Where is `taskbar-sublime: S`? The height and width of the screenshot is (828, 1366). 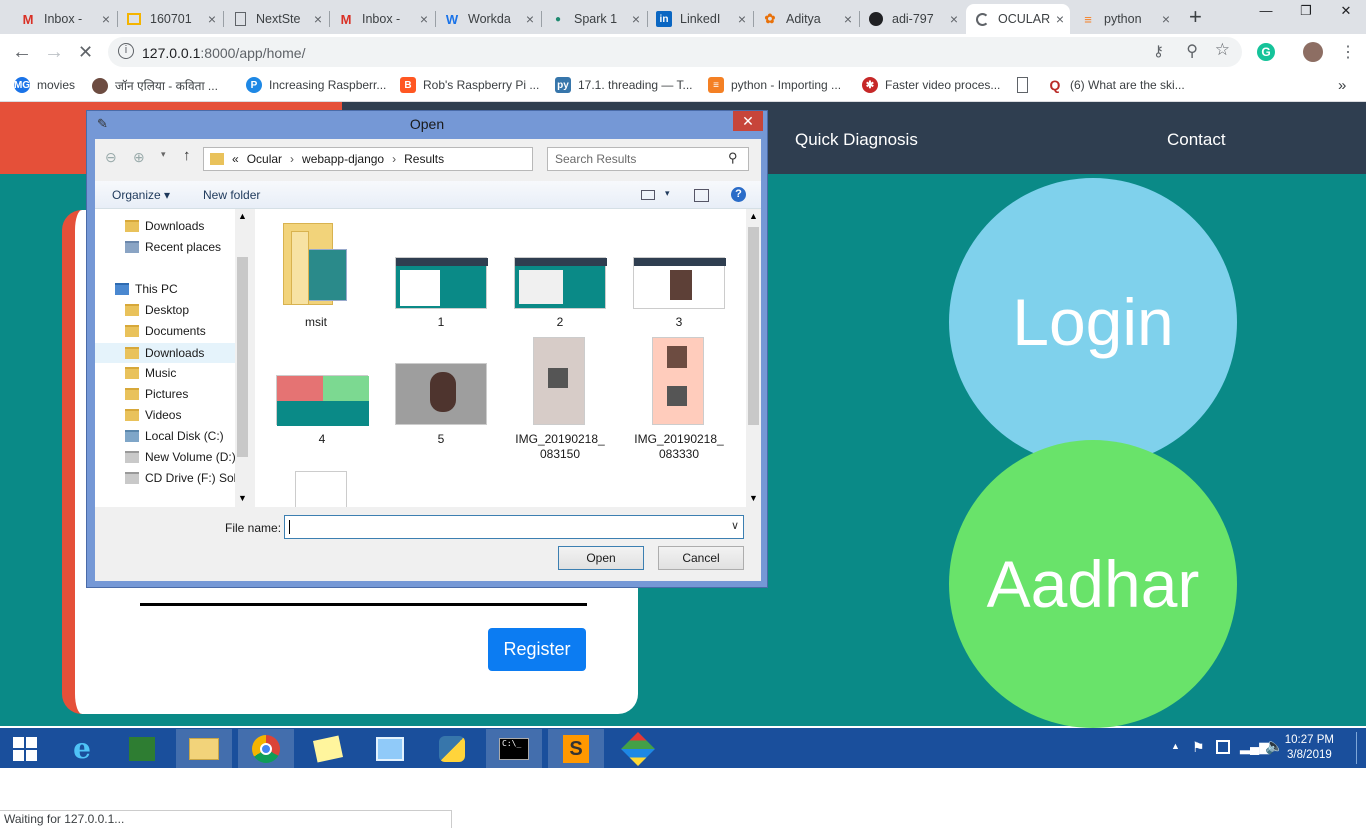
taskbar-sublime: S is located at coordinates (576, 748).